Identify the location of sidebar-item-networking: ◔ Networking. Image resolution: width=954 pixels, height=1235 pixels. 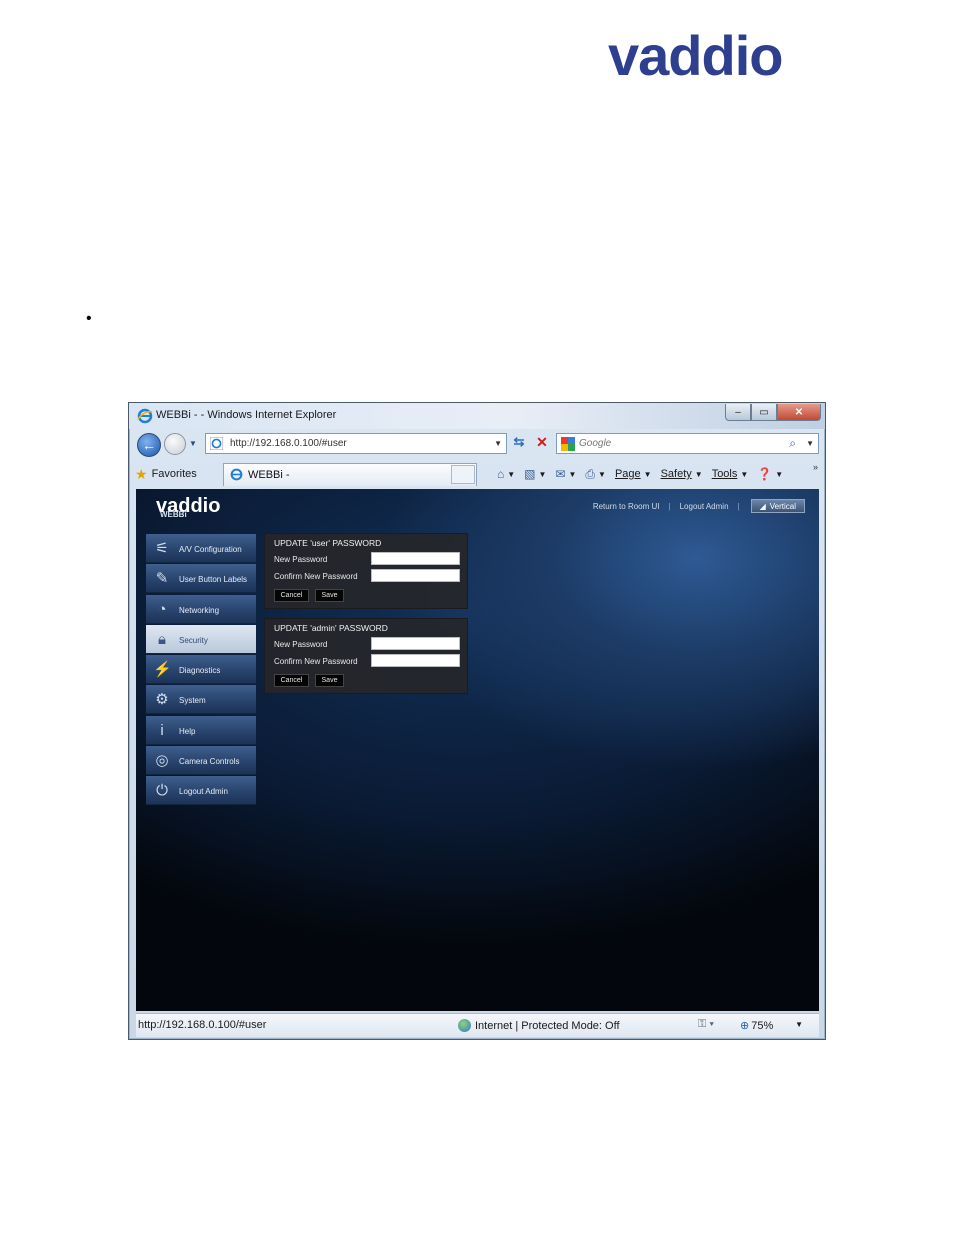
(201, 609).